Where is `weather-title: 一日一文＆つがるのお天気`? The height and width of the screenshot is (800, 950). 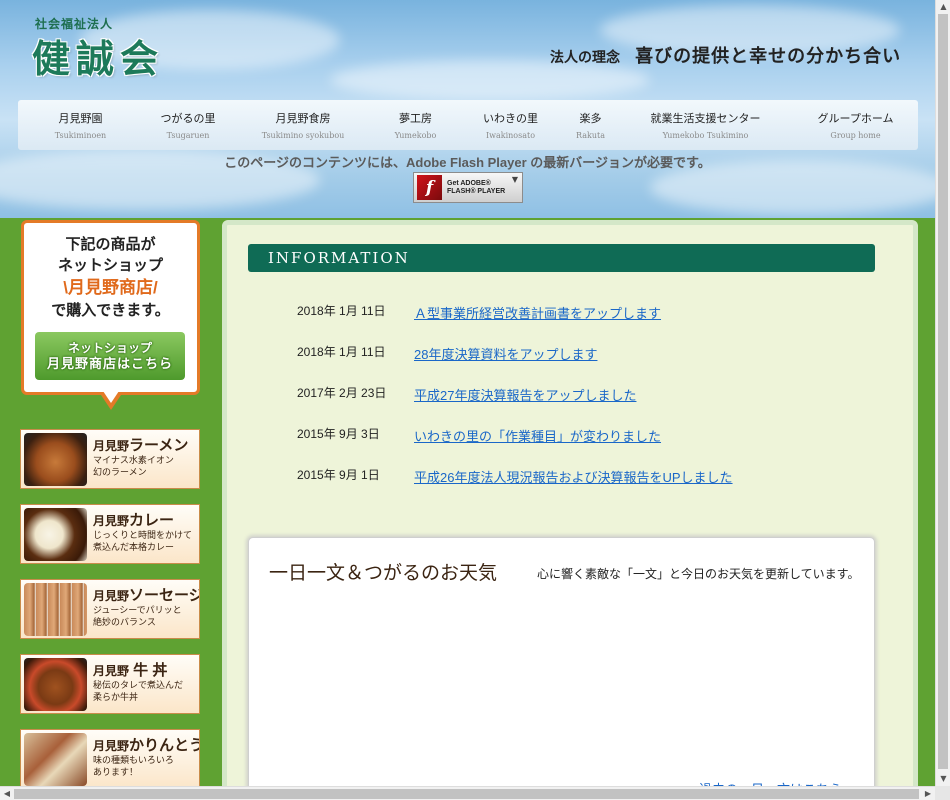
weather-title: 一日一文＆つがるのお天気 is located at coordinates (383, 573).